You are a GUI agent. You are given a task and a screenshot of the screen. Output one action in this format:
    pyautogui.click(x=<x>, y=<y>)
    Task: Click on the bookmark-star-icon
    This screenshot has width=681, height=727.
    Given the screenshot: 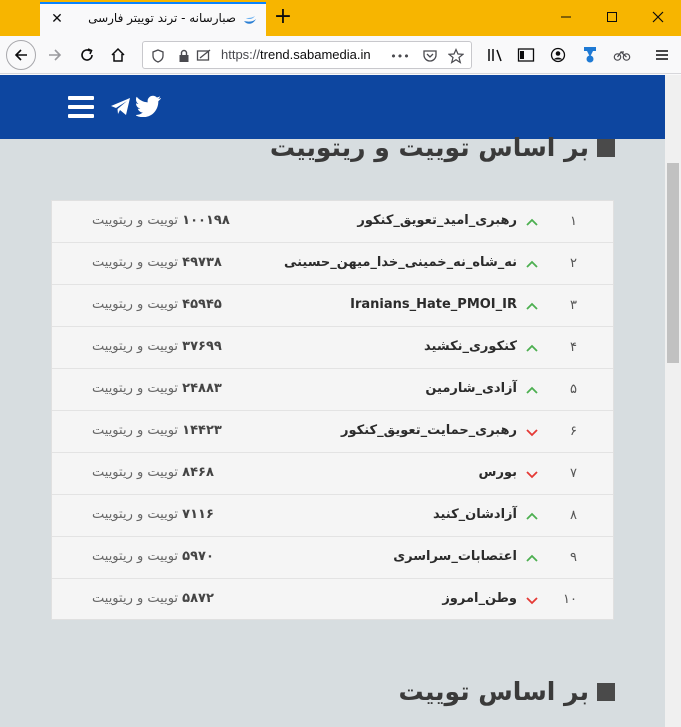 What is the action you would take?
    pyautogui.click(x=456, y=56)
    